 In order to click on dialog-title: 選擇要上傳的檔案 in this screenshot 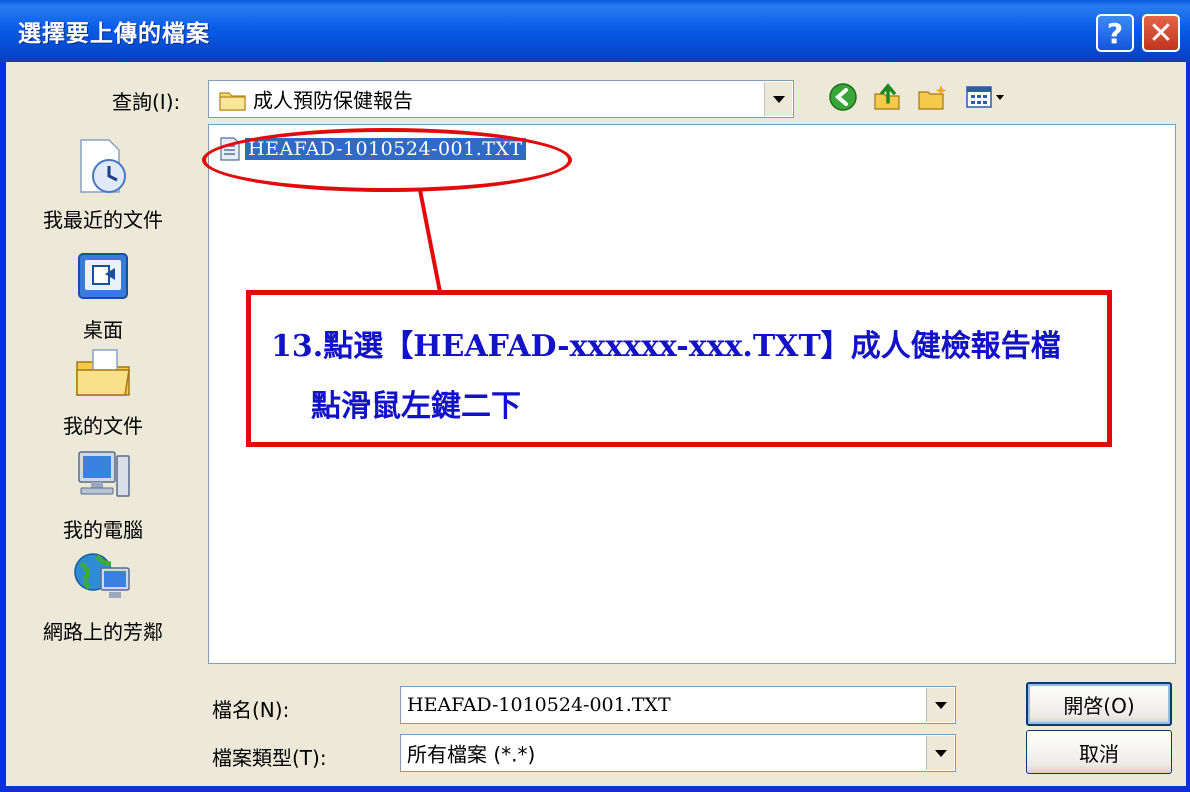, I will do `click(114, 34)`.